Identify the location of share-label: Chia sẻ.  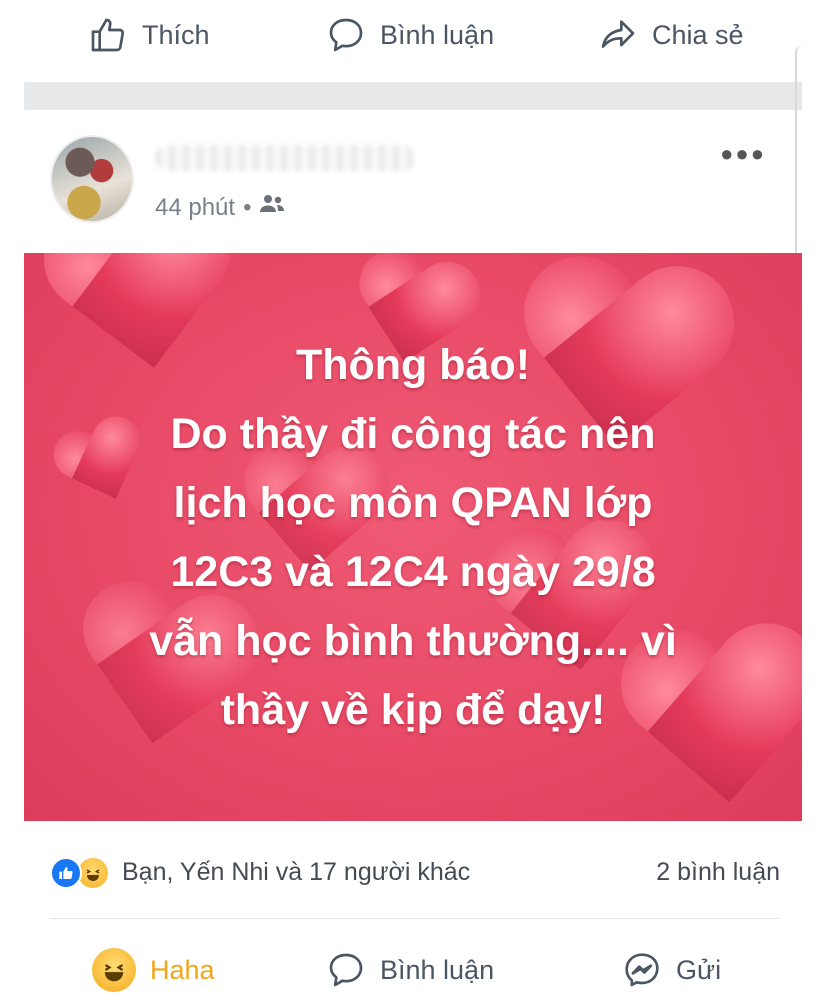
(698, 34).